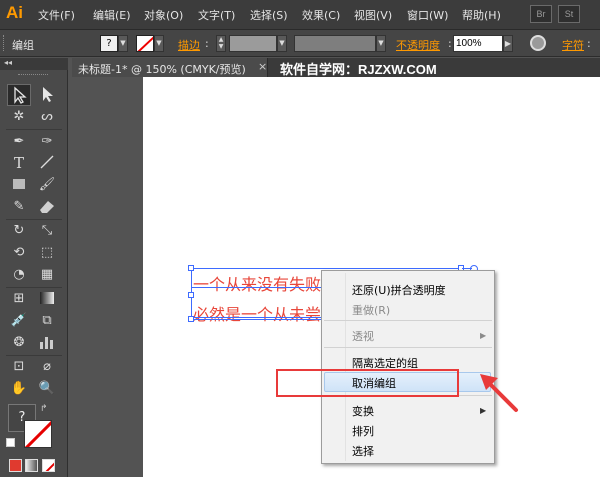 Image resolution: width=600 pixels, height=477 pixels. What do you see at coordinates (191, 319) in the screenshot?
I see `handle-bottom-left` at bounding box center [191, 319].